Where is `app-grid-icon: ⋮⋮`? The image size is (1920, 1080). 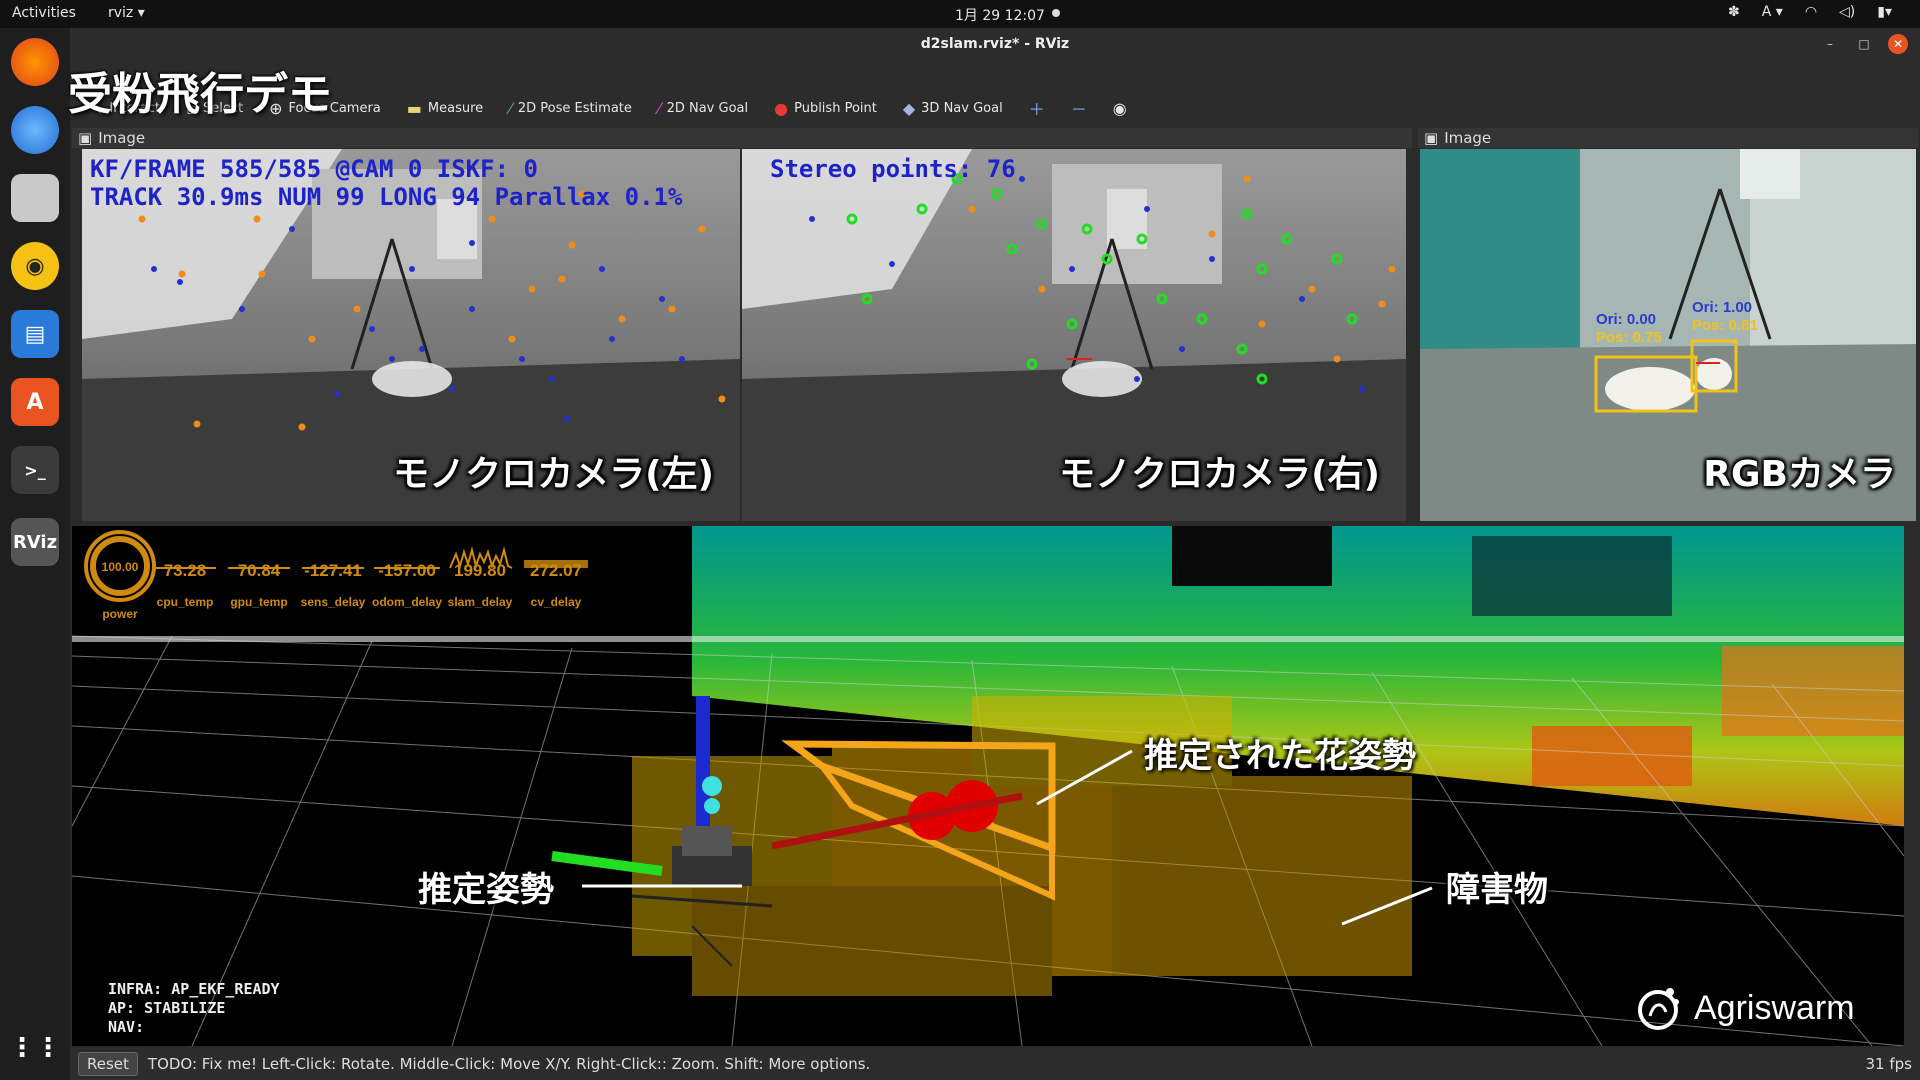
app-grid-icon: ⋮⋮ is located at coordinates (35, 1048).